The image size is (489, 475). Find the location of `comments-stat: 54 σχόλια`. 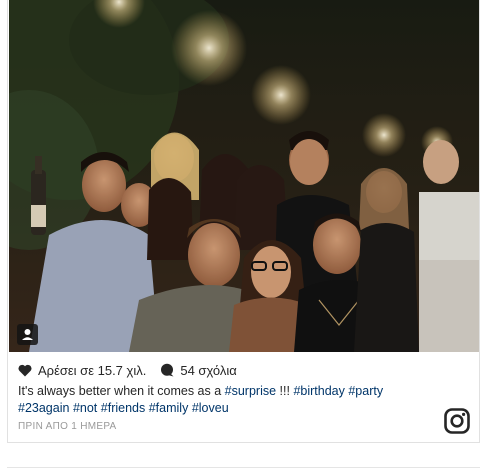

comments-stat: 54 σχόλια is located at coordinates (198, 370).